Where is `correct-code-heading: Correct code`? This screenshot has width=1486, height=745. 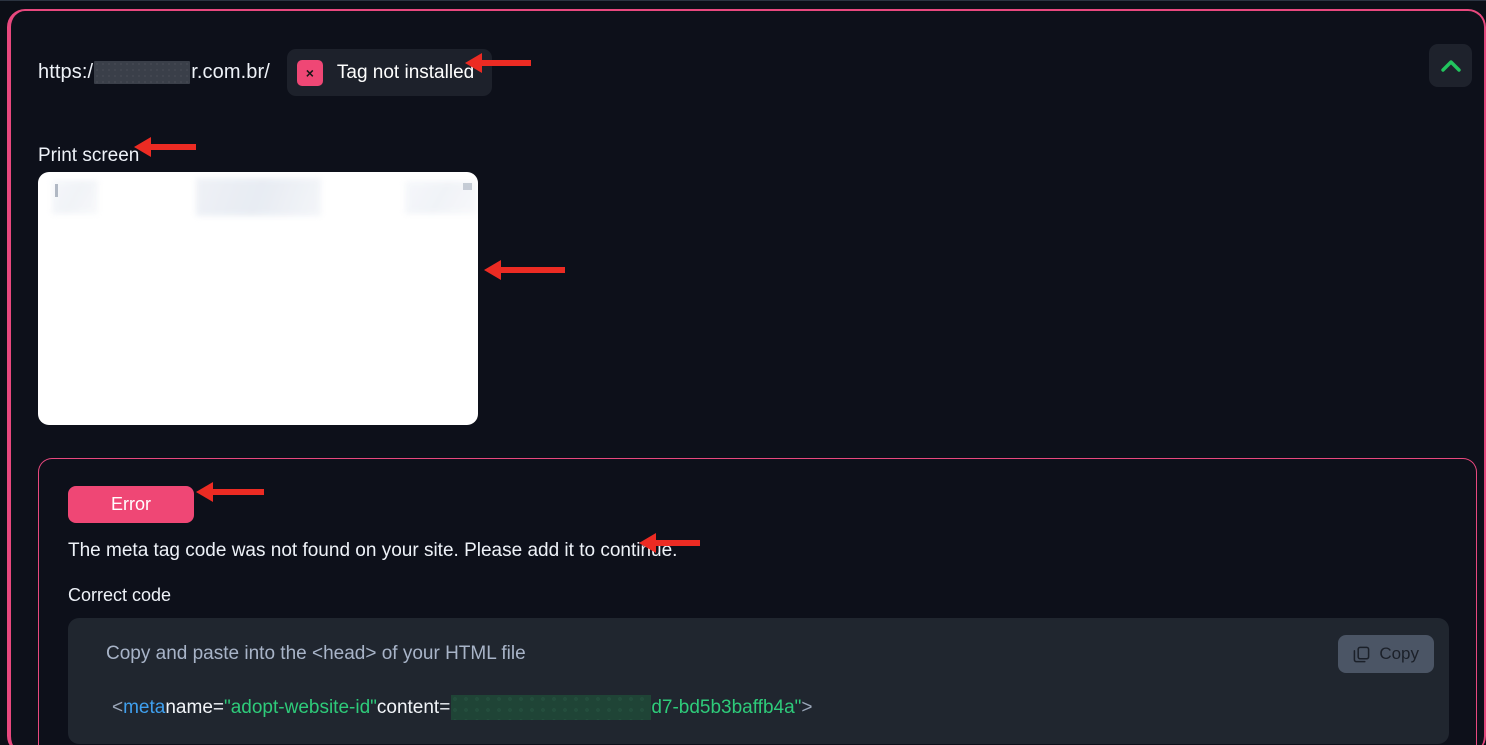 correct-code-heading: Correct code is located at coordinates (120, 595).